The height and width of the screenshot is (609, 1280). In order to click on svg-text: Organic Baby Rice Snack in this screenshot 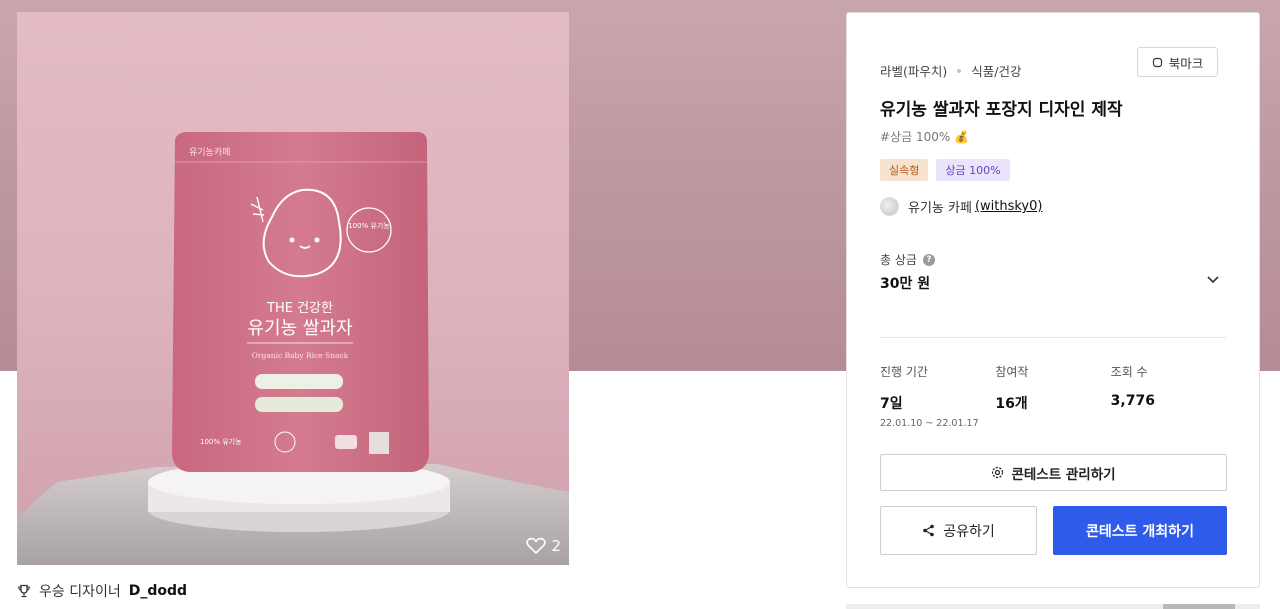, I will do `click(300, 355)`.